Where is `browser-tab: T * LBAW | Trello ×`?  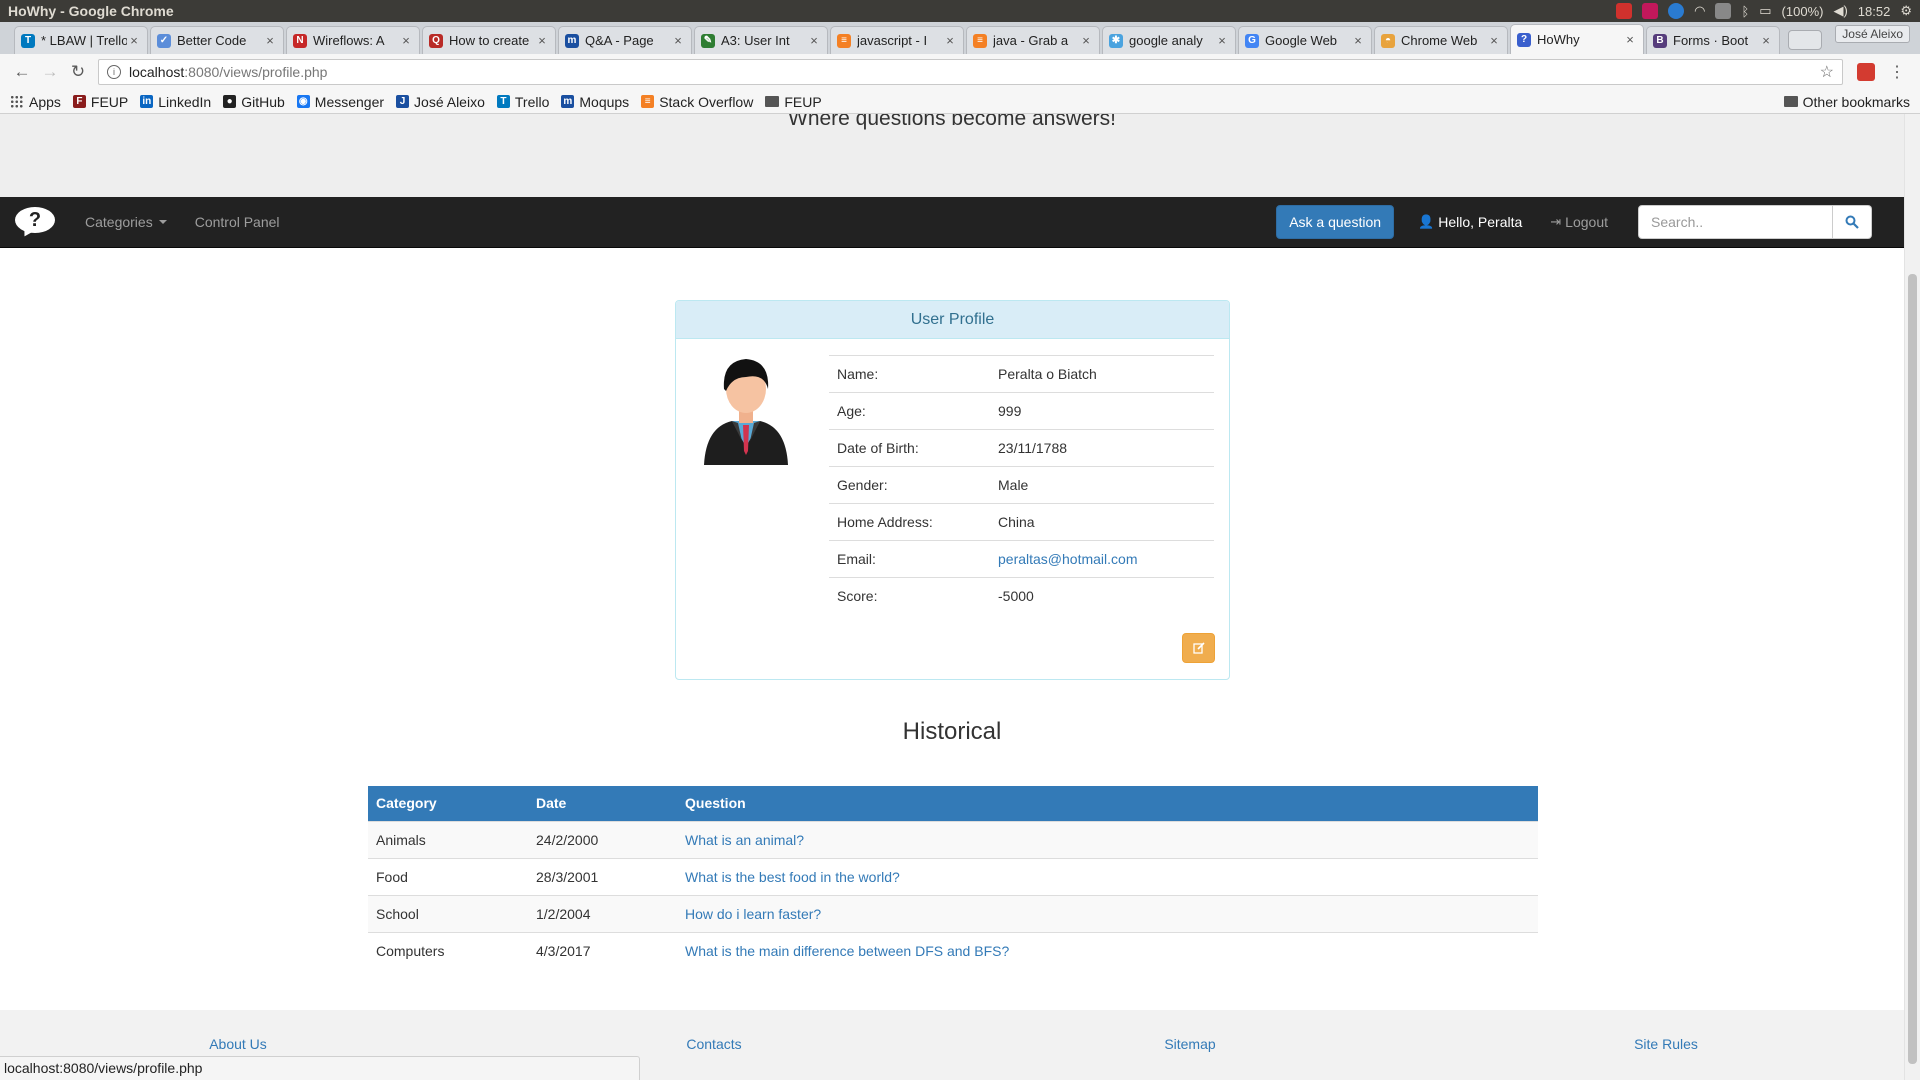 browser-tab: T * LBAW | Trello × is located at coordinates (81, 40).